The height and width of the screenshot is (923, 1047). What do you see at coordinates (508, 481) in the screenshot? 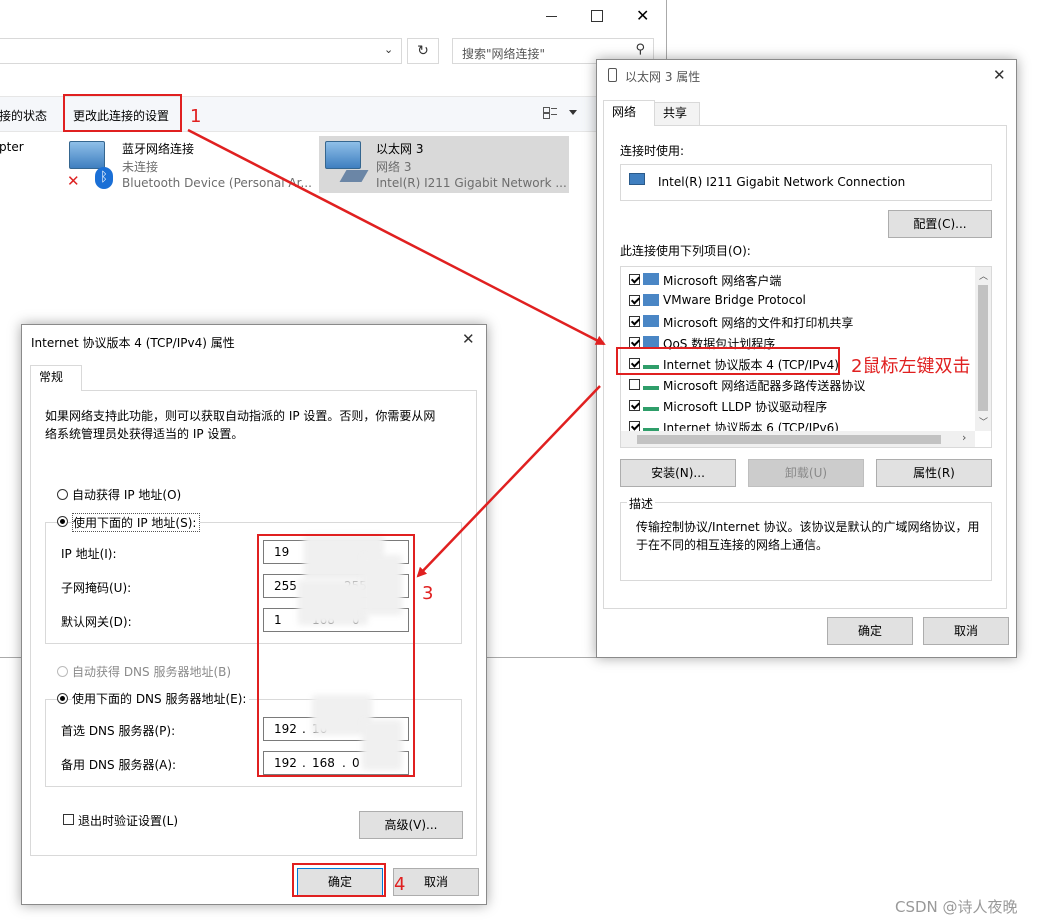
I see `arrow-to-ip-fields` at bounding box center [508, 481].